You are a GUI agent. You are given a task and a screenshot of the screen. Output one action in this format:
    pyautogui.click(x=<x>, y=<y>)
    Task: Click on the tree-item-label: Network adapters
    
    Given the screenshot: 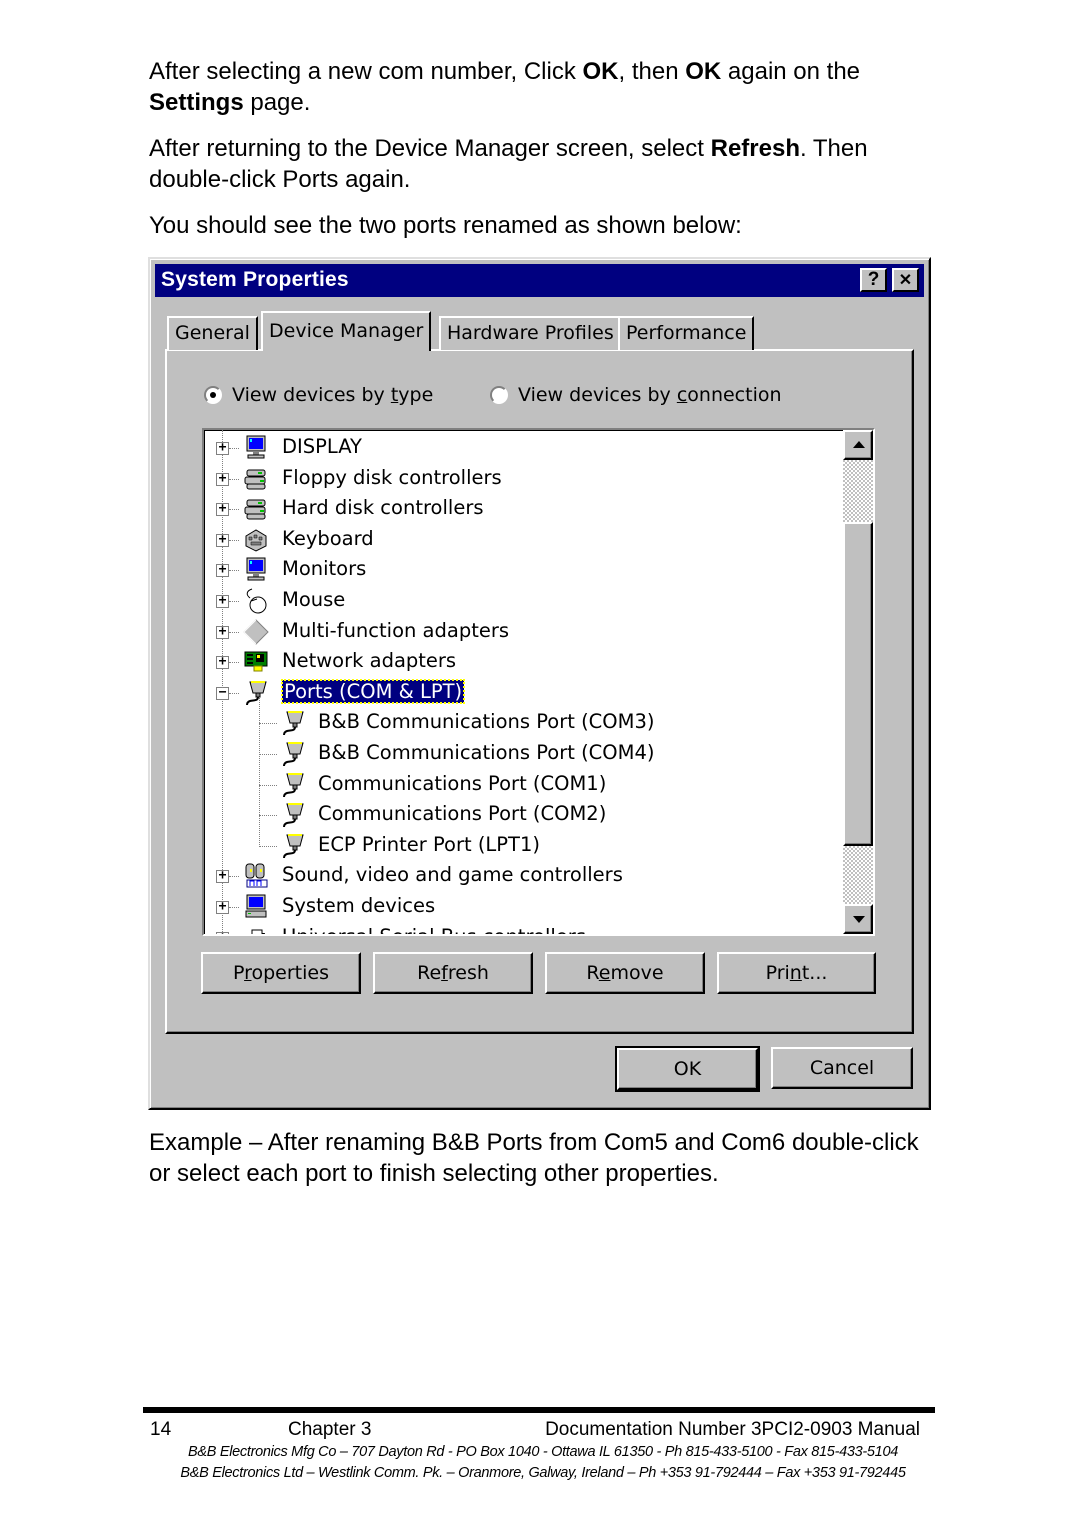 What is the action you would take?
    pyautogui.click(x=369, y=661)
    